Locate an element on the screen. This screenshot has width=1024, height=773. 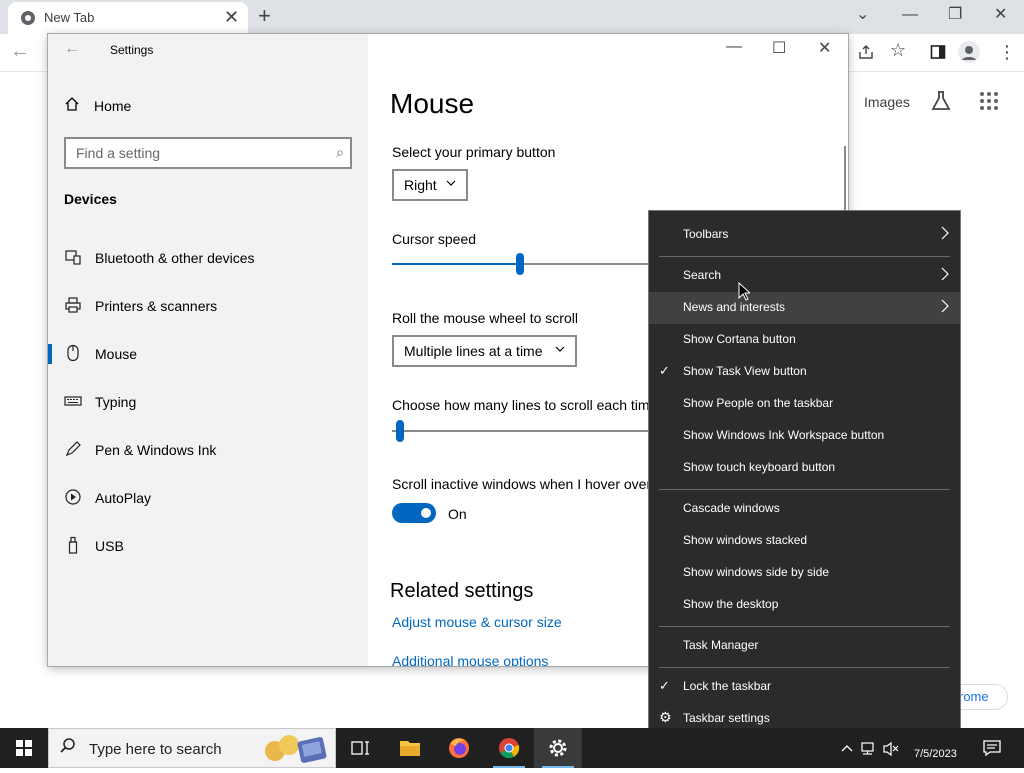
settings-back-icon: ← is located at coordinates (72, 49).